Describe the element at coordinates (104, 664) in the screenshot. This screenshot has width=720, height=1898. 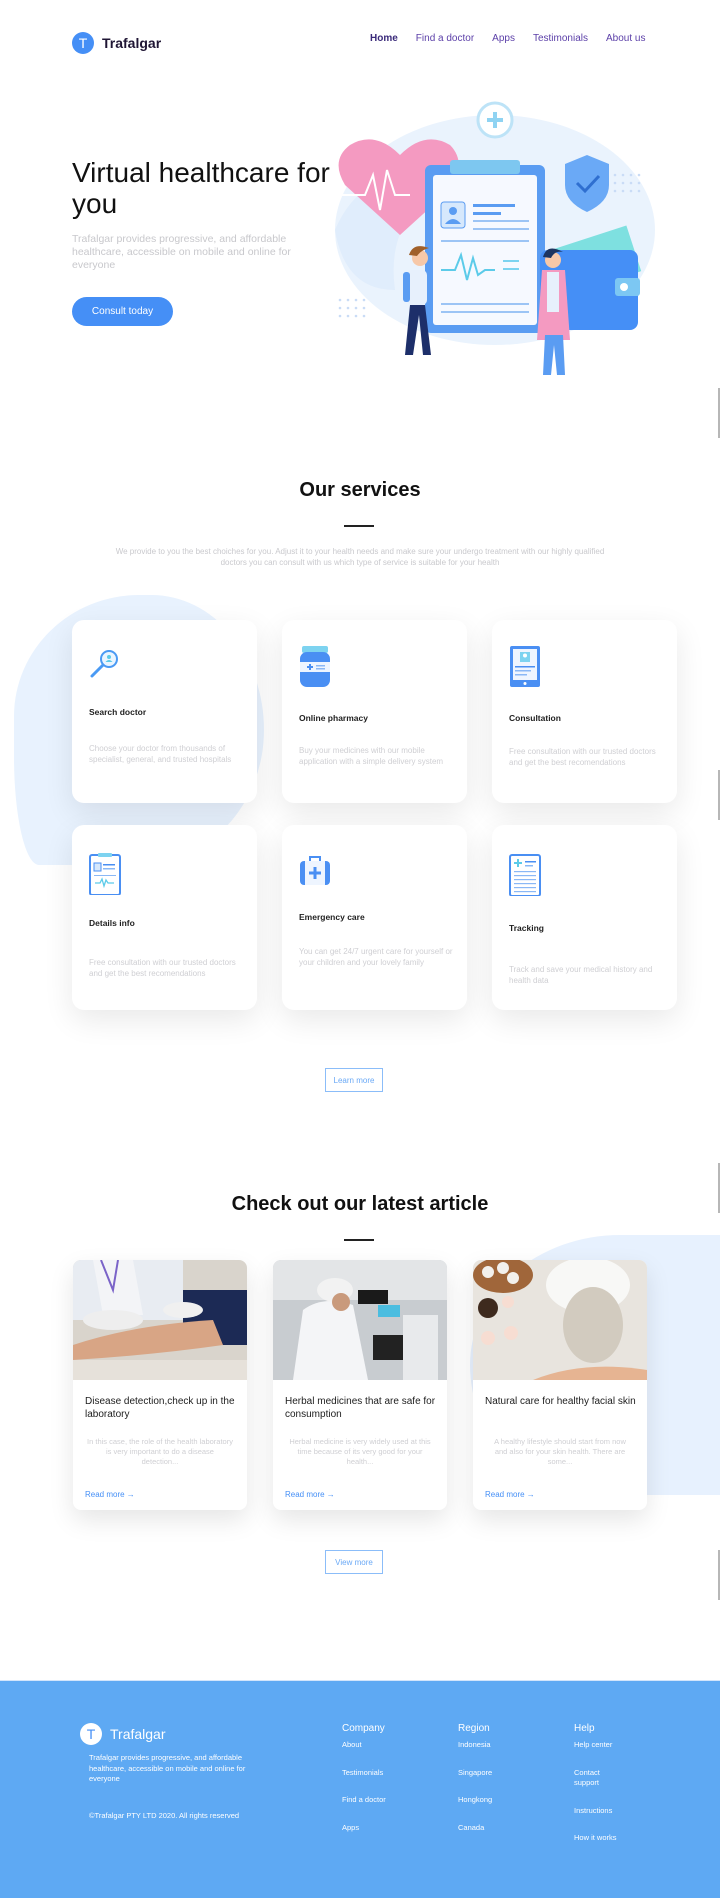
I see `search-doctor-icon` at that location.